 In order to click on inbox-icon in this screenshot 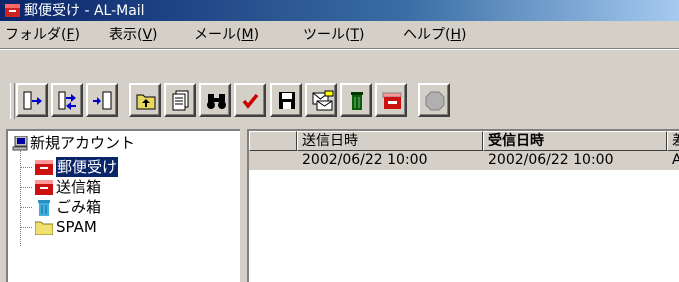, I will do `click(44, 167)`.